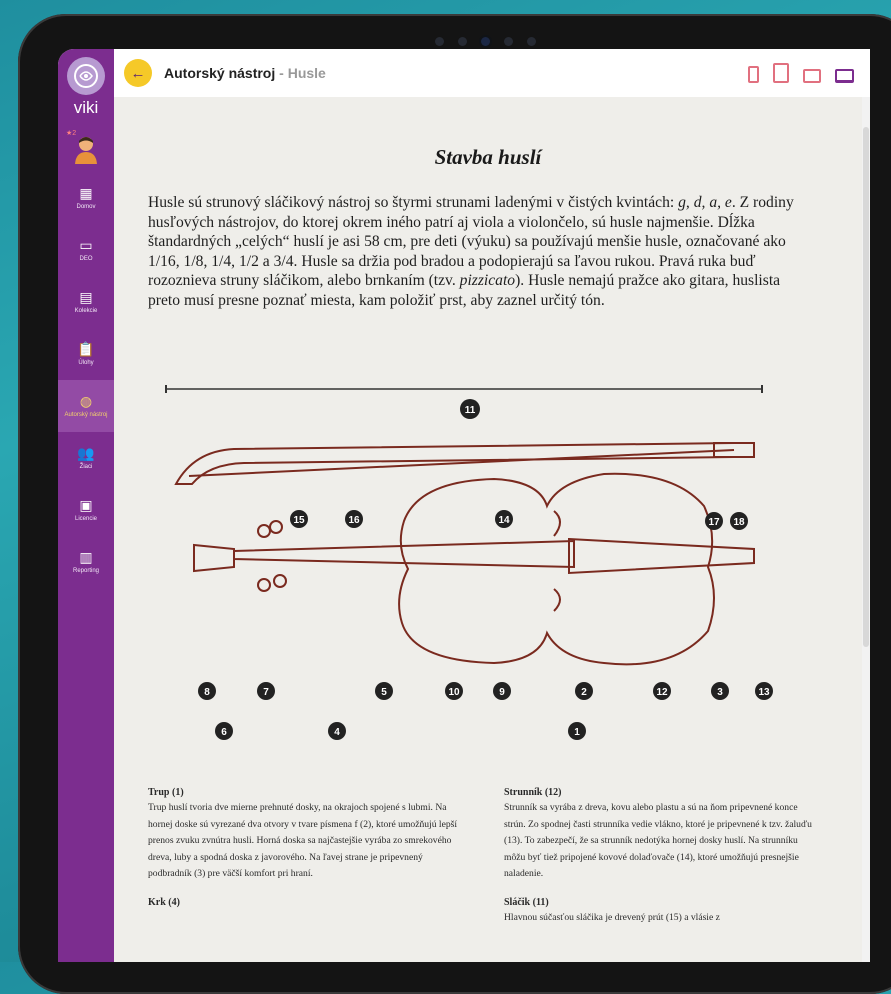 The image size is (891, 994). Describe the element at coordinates (219, 73) in the screenshot. I see `breadcrumb-main: Autorský nástroj` at that location.